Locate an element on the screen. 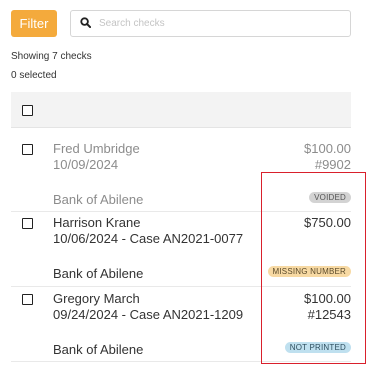 The width and height of the screenshot is (370, 365). filter-button: Filter is located at coordinates (34, 23).